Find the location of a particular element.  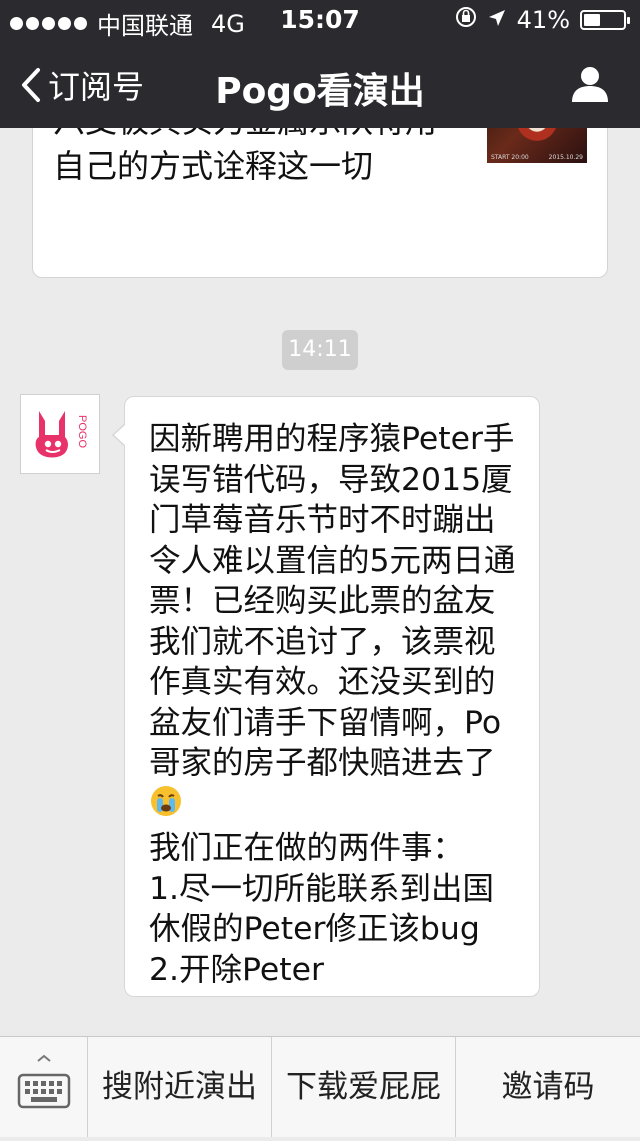

crying-face-icon is located at coordinates (166, 806).